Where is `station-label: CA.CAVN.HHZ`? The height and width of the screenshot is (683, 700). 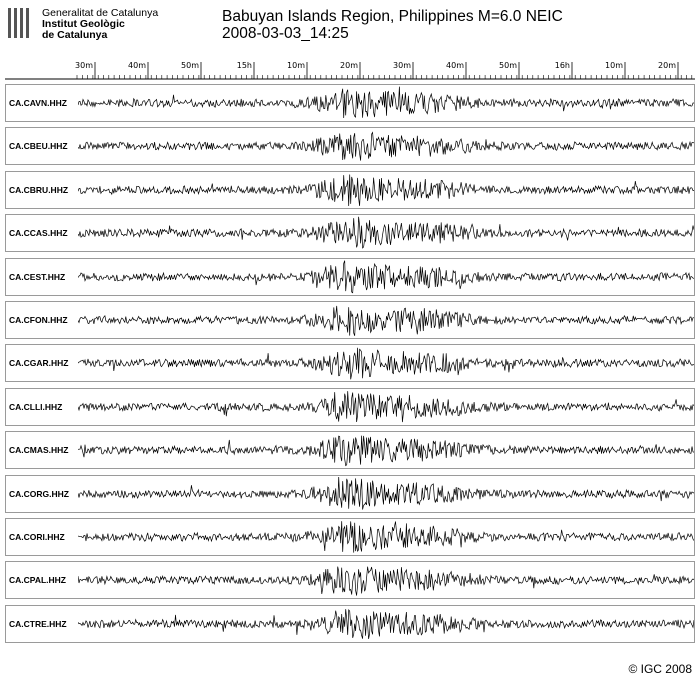 station-label: CA.CAVN.HHZ is located at coordinates (38, 103).